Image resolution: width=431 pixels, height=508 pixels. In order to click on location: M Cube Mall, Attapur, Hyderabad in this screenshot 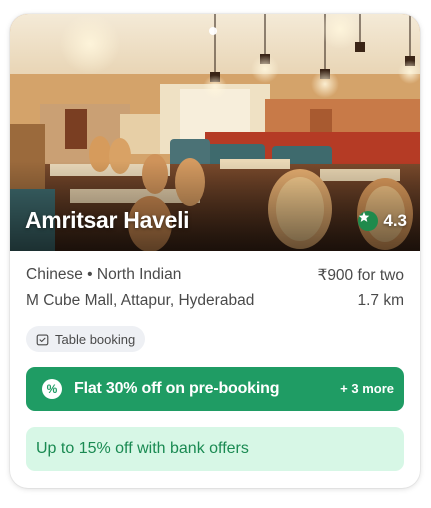, I will do `click(140, 300)`.